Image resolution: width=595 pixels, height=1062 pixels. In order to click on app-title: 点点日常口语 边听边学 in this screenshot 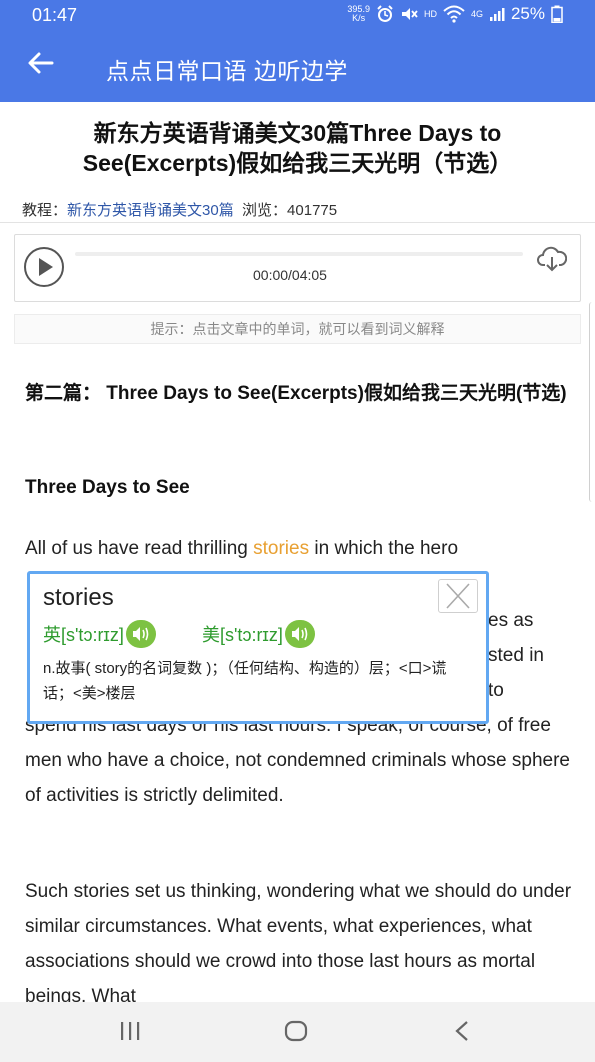, I will do `click(227, 71)`.